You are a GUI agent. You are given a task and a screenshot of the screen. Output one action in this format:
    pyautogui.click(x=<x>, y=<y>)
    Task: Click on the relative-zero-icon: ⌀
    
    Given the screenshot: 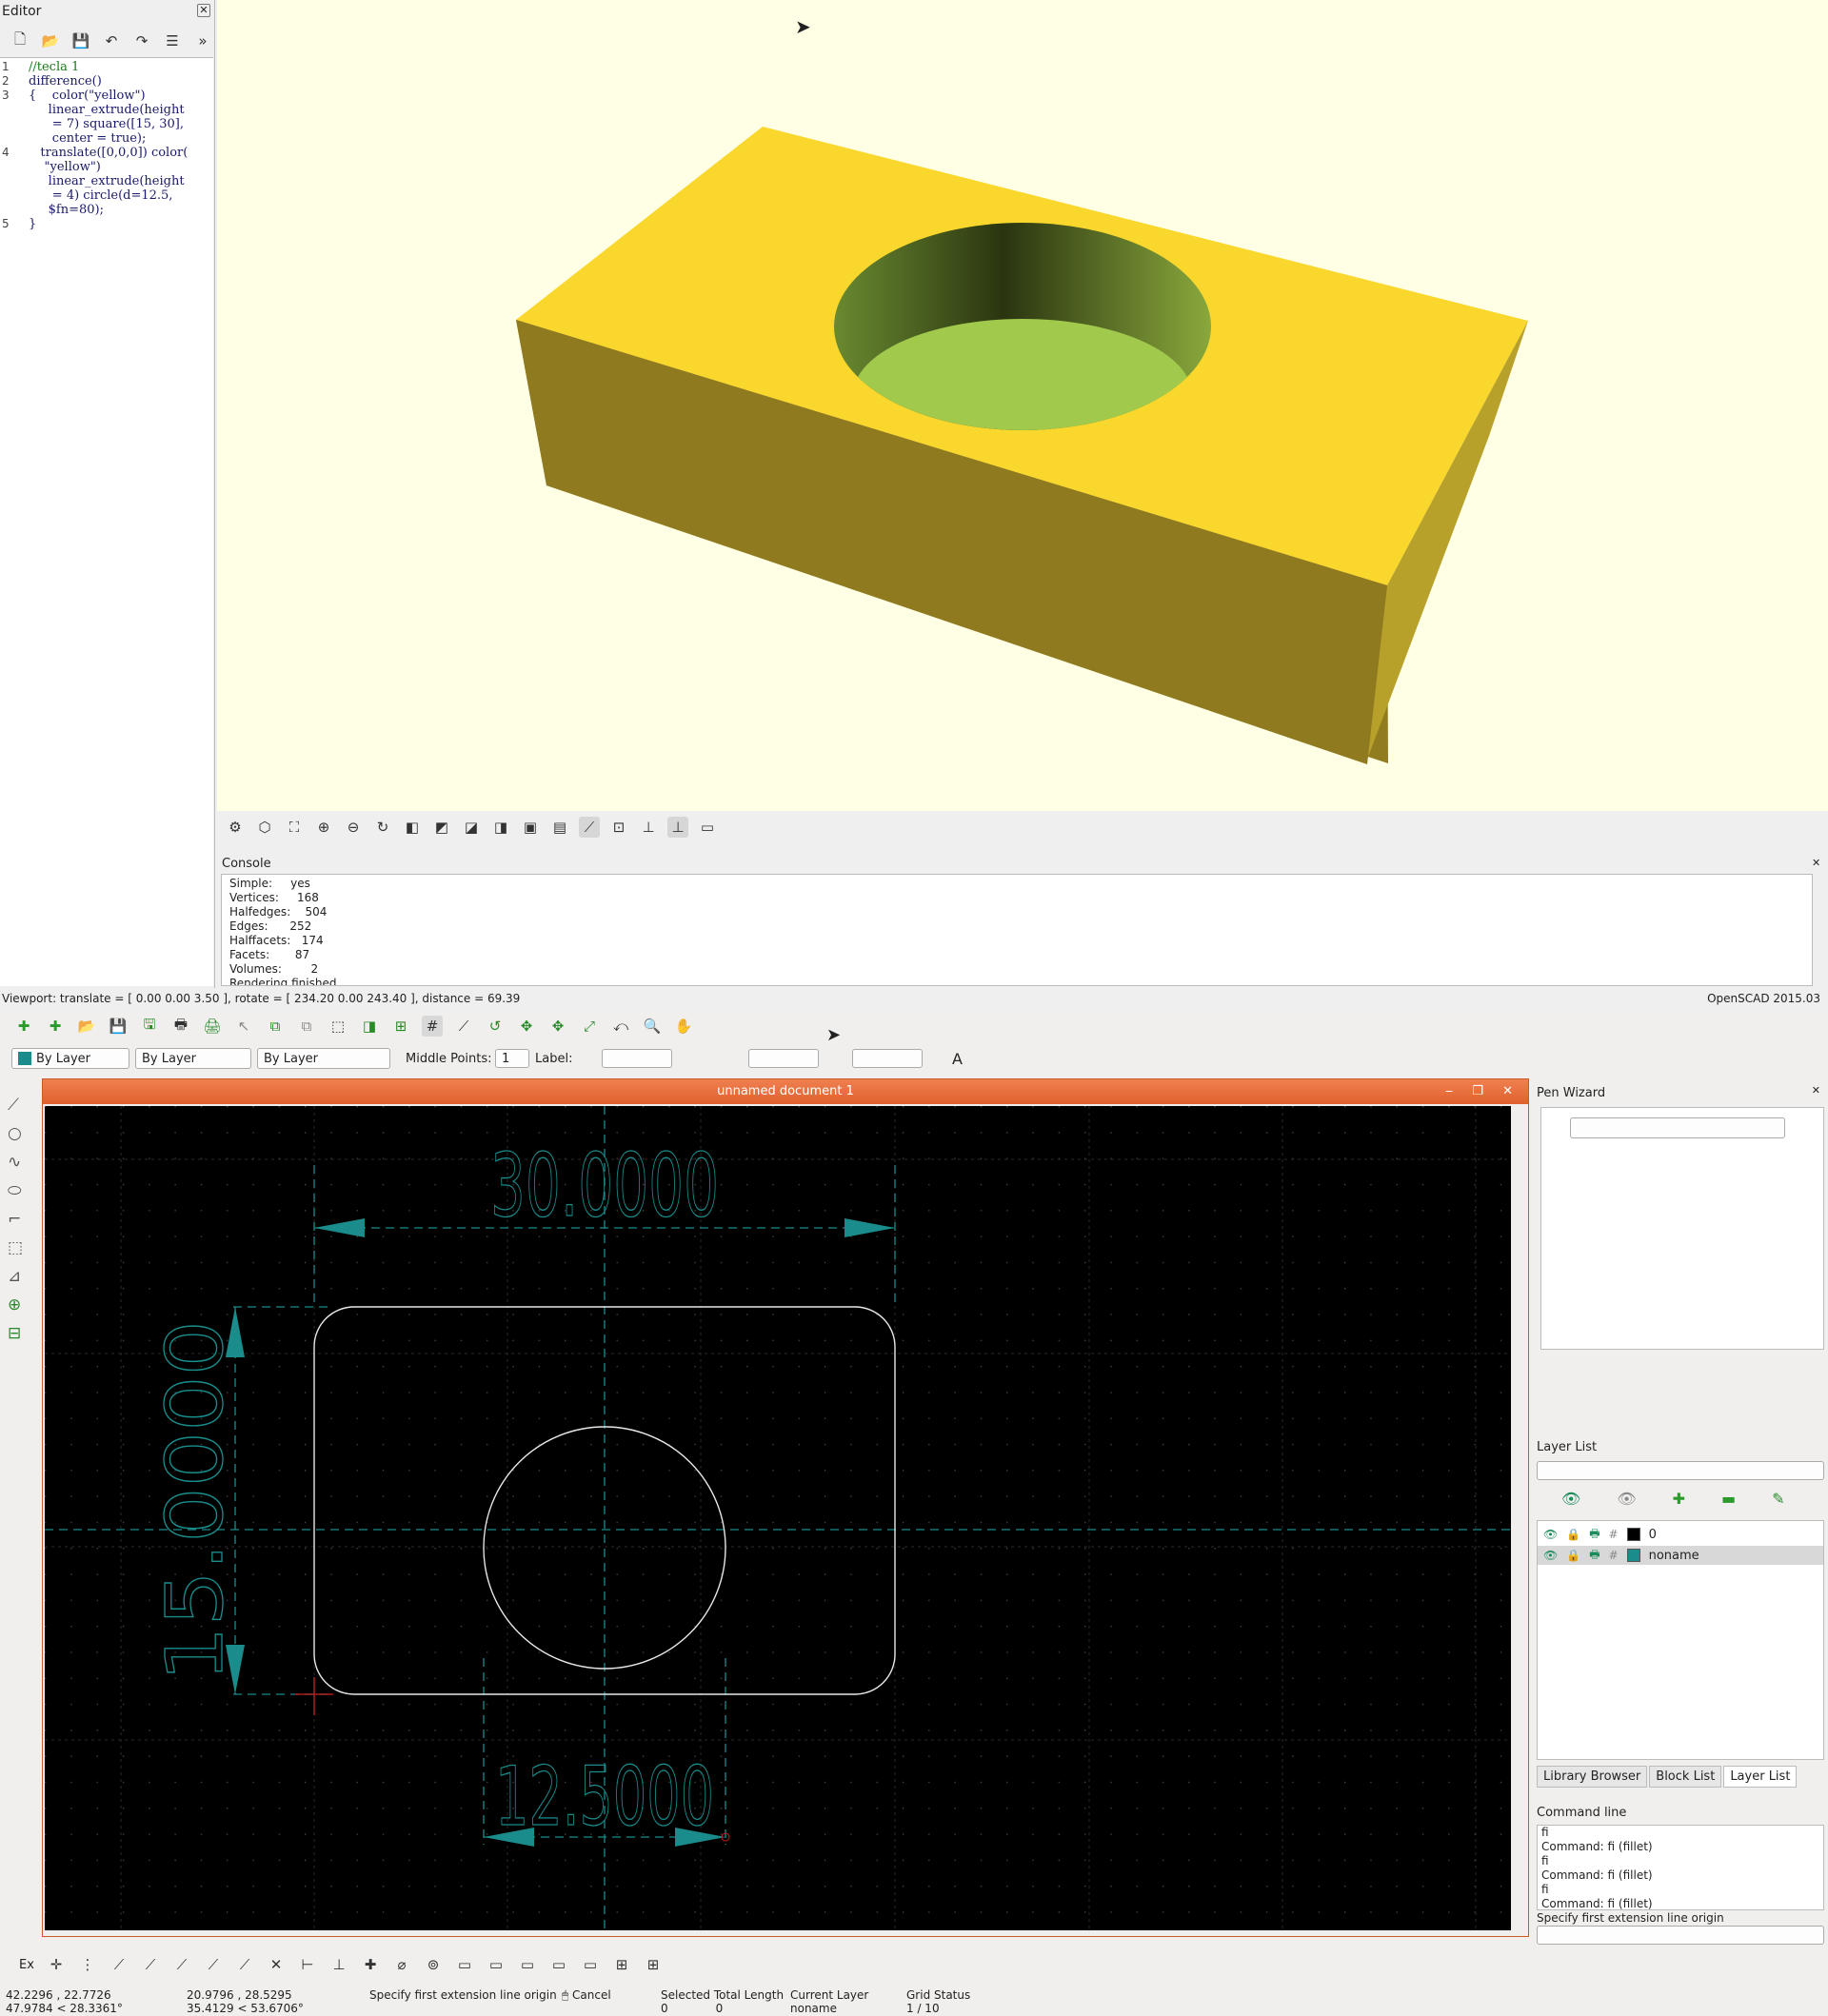 What is the action you would take?
    pyautogui.click(x=401, y=1965)
    